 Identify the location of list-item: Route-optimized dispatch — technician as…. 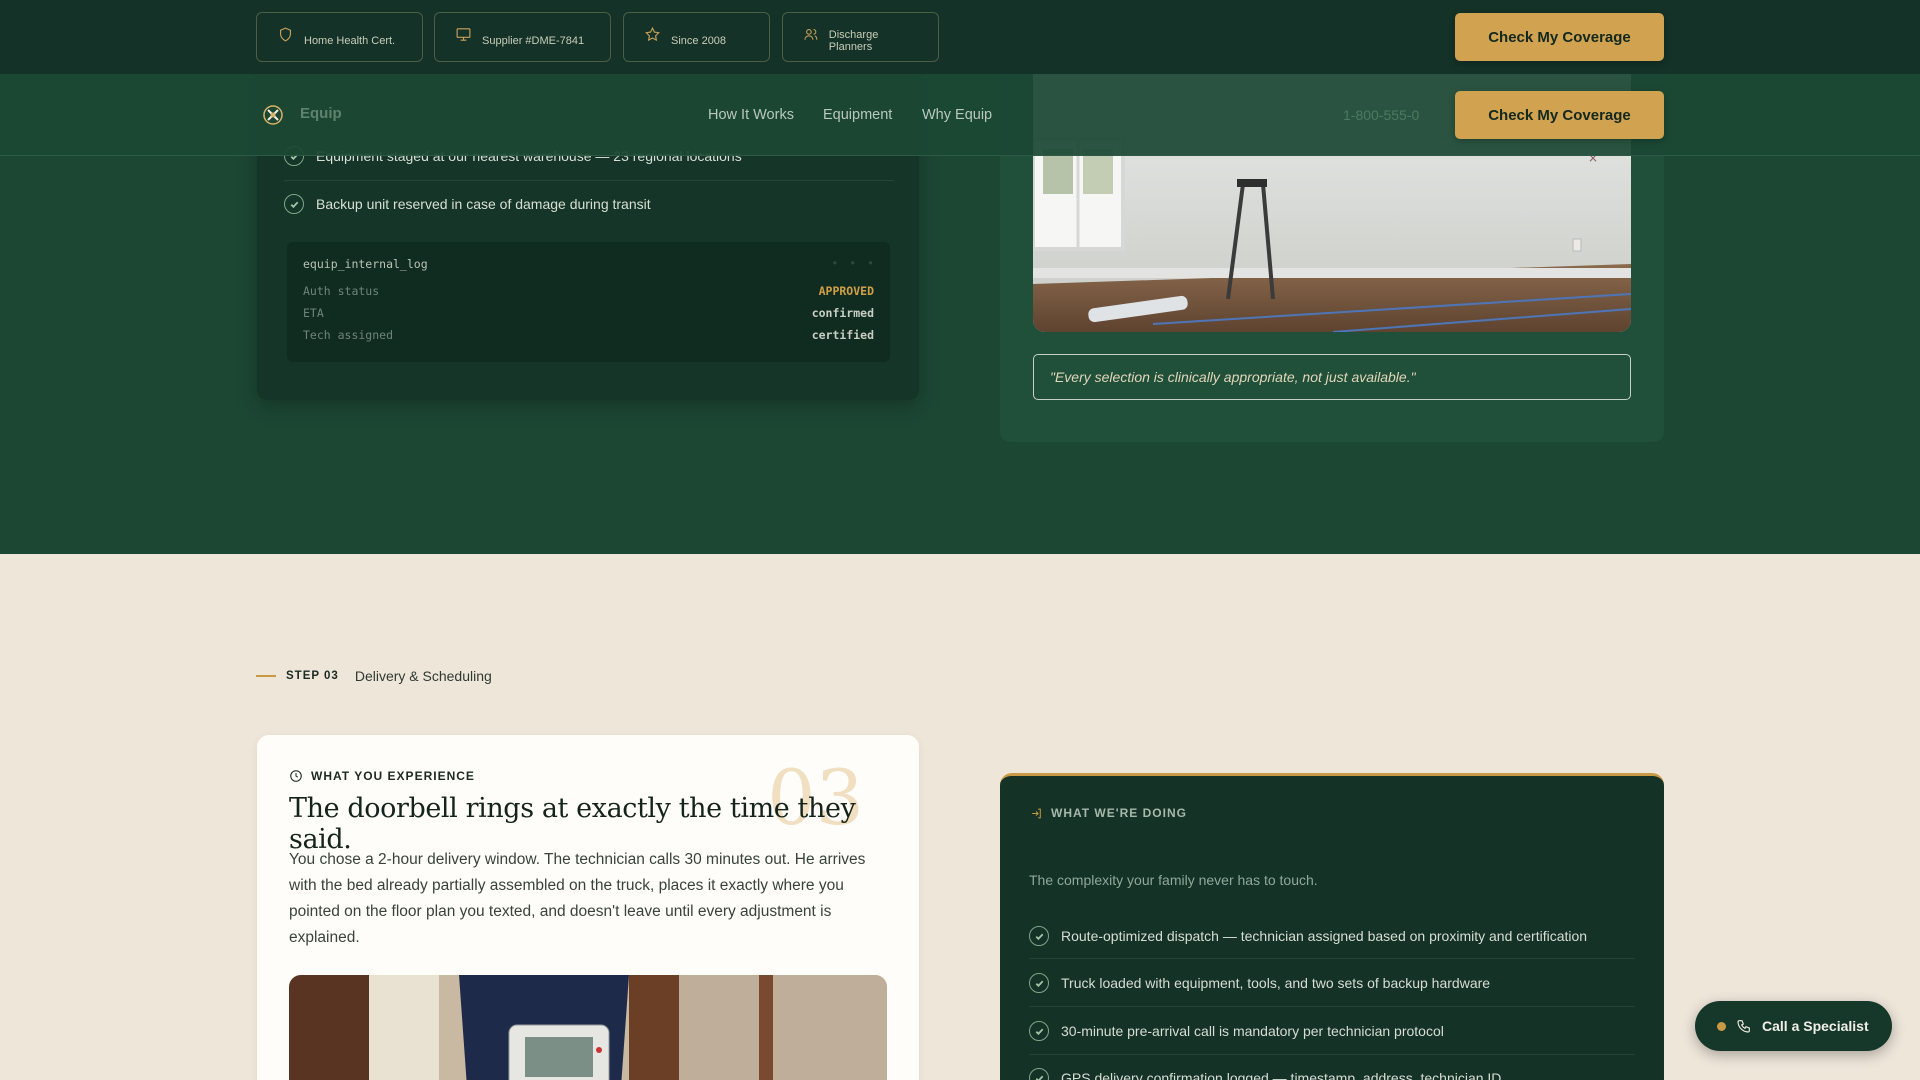
(1308, 936).